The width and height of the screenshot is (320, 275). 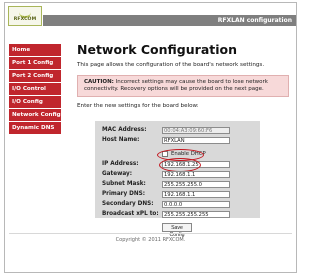 I want to click on caution-label: CAUTION:, so click(x=99, y=82).